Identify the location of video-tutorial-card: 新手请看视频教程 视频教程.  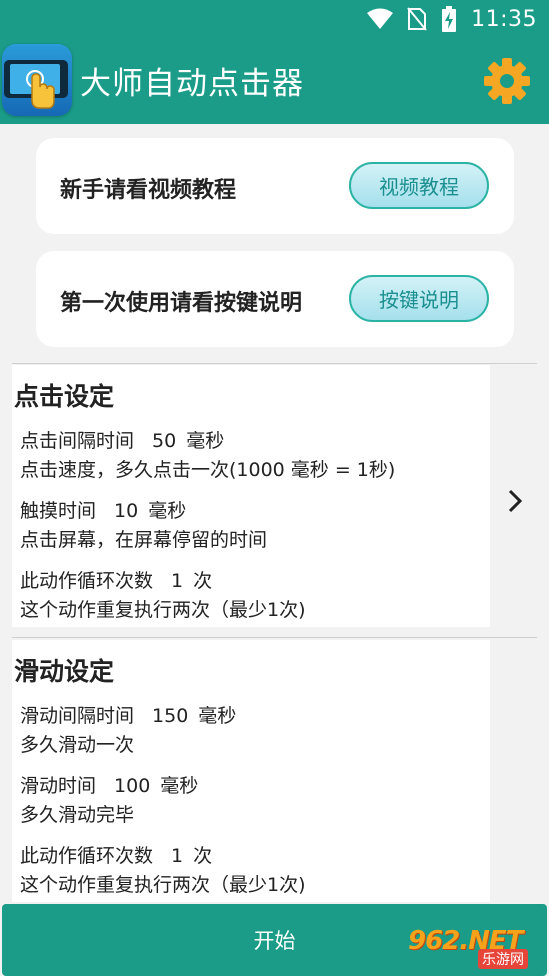
(275, 186).